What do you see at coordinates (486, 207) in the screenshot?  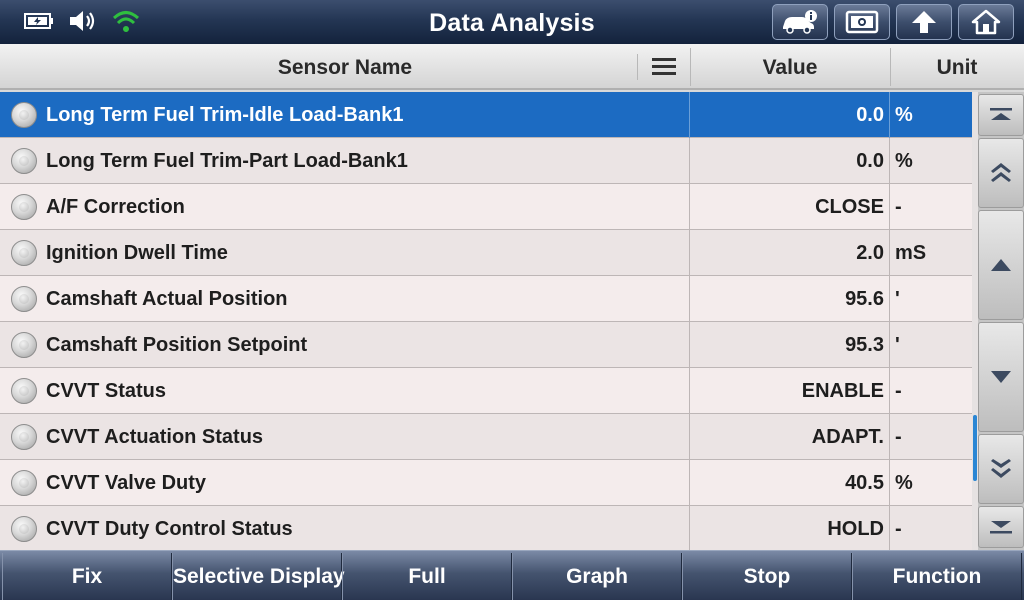 I see `table-row: A/F Correction CLOSE -` at bounding box center [486, 207].